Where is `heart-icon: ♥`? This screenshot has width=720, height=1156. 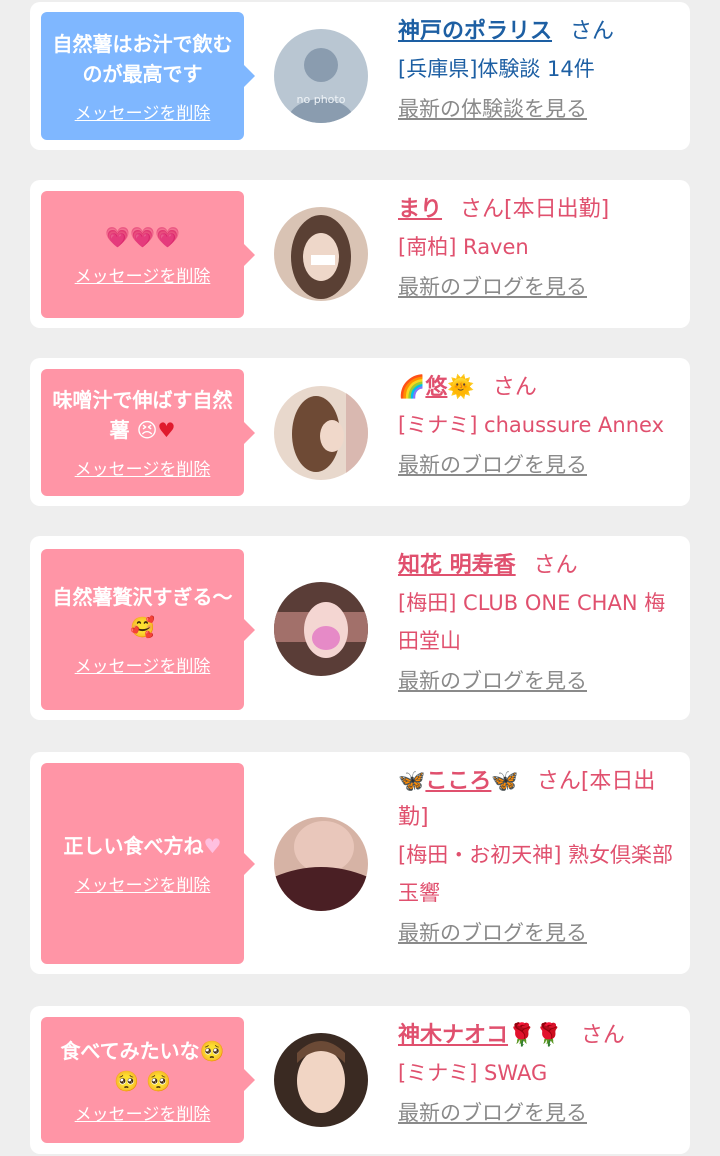 heart-icon: ♥ is located at coordinates (166, 430).